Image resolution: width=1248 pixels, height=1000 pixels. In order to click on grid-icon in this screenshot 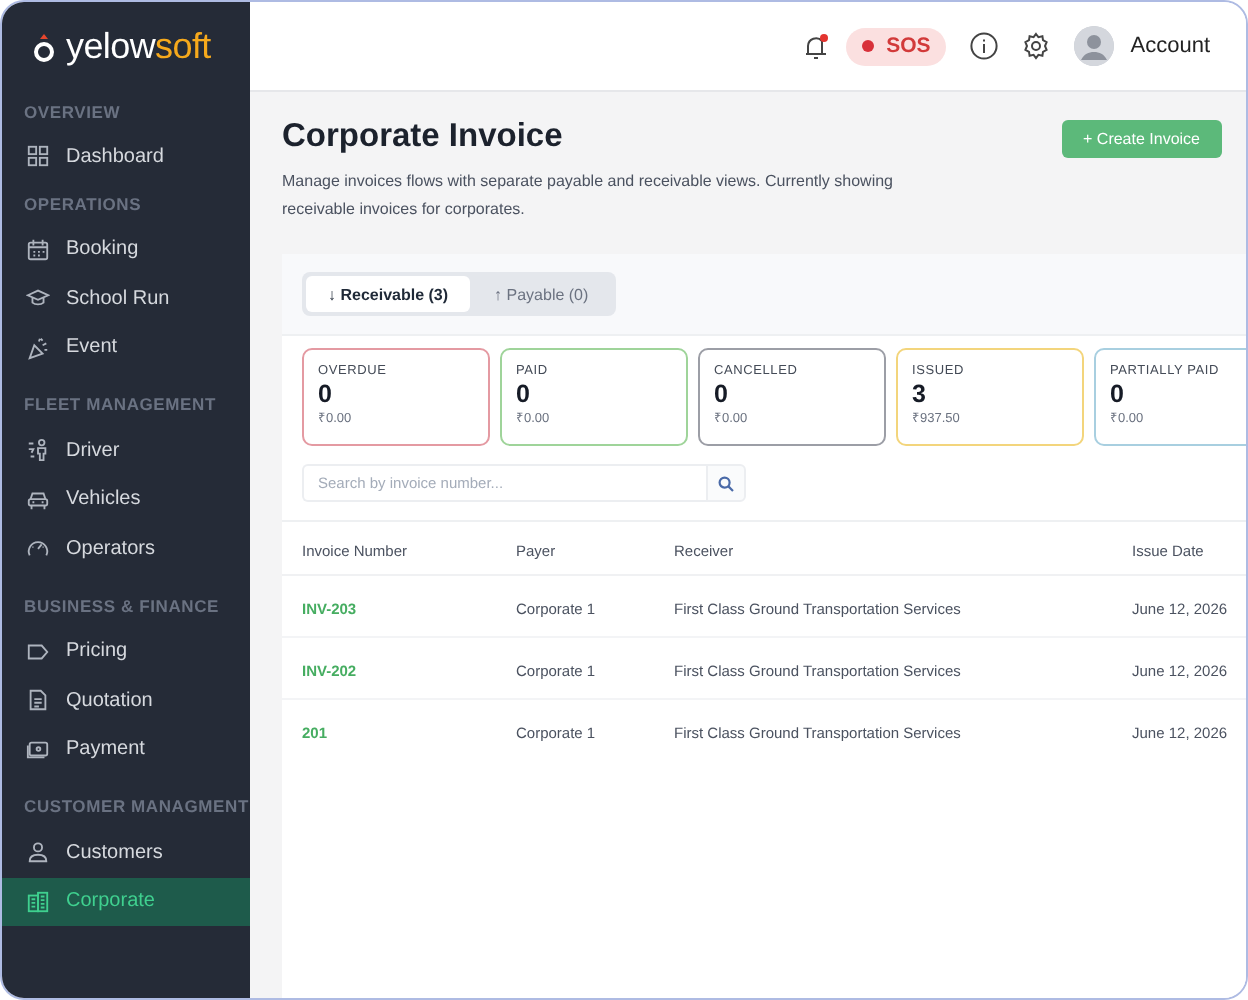, I will do `click(38, 156)`.